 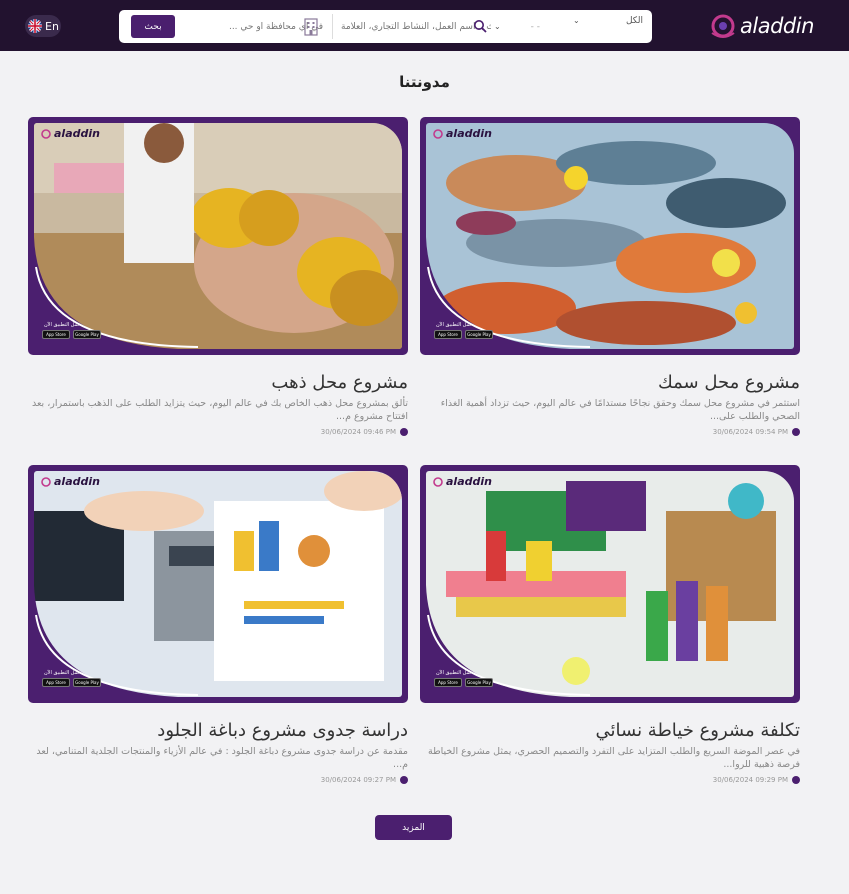 I want to click on brand-logo: aladdin, so click(x=769, y=26).